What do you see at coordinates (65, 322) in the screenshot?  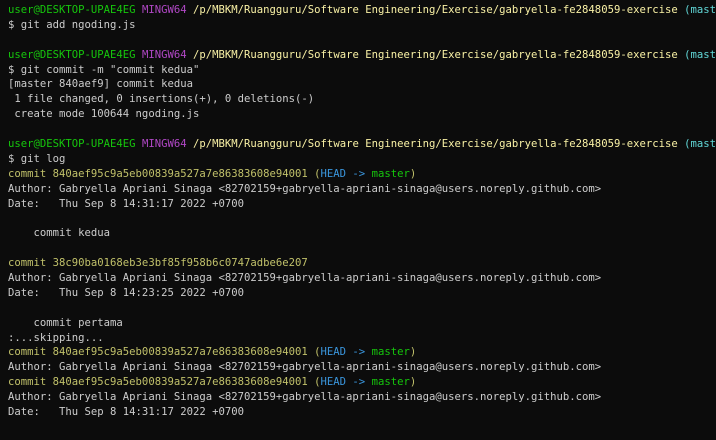 I see `log-message: commit pertama` at bounding box center [65, 322].